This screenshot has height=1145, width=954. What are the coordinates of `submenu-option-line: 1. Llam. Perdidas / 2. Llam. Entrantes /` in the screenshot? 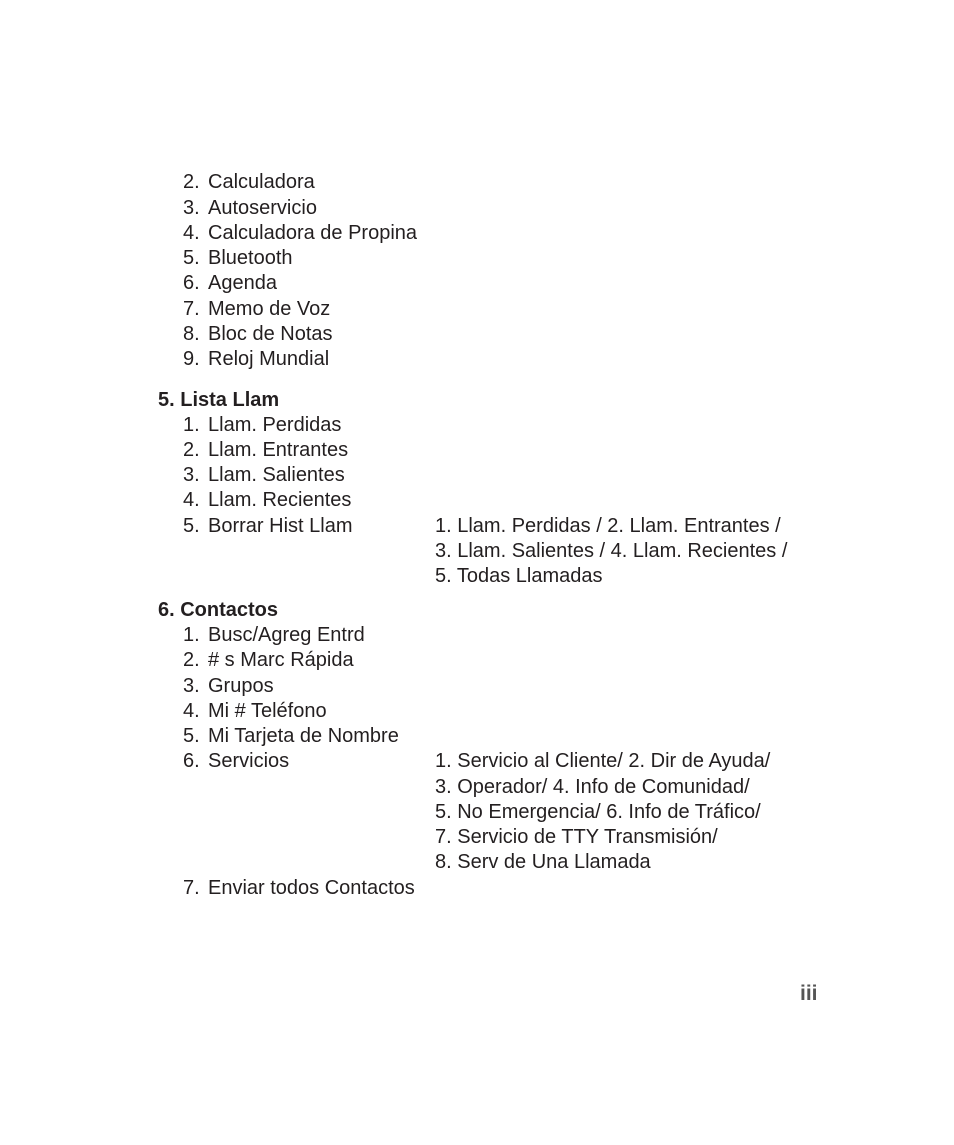 It's located at (608, 526).